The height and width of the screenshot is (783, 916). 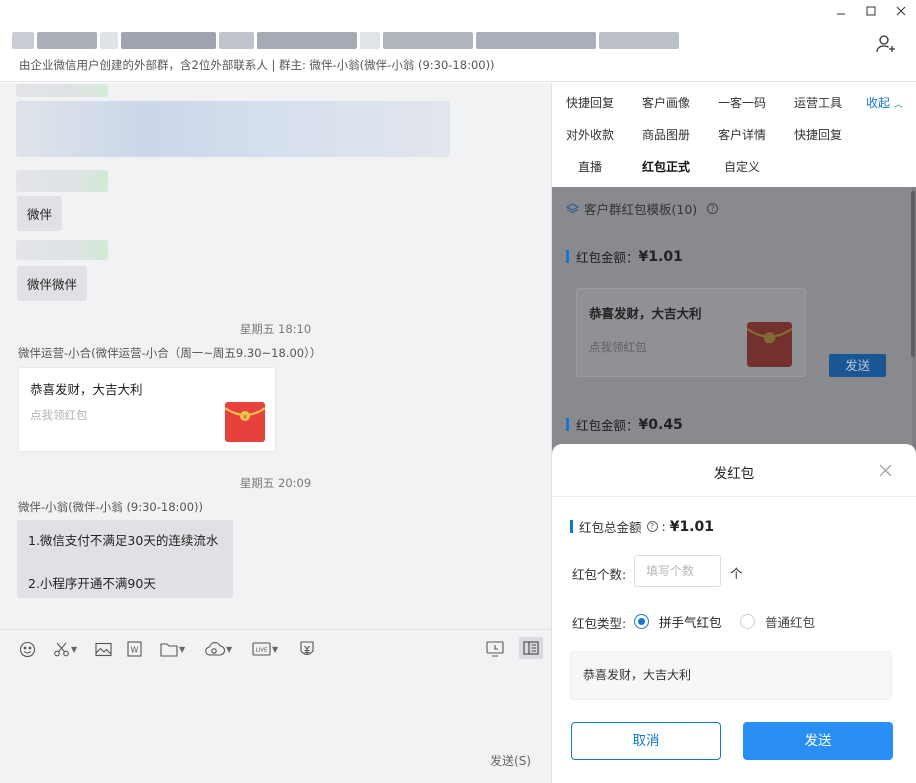 What do you see at coordinates (510, 760) in the screenshot?
I see `send-button: 发送(S)` at bounding box center [510, 760].